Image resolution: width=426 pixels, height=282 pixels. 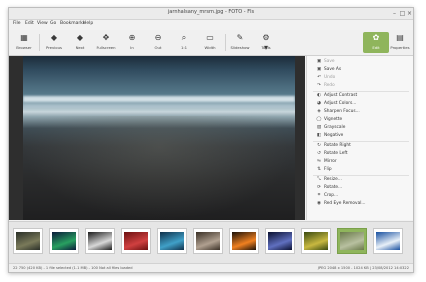 I want to click on sidebar-item-save-as: ▣ Save As, so click(x=360, y=69).